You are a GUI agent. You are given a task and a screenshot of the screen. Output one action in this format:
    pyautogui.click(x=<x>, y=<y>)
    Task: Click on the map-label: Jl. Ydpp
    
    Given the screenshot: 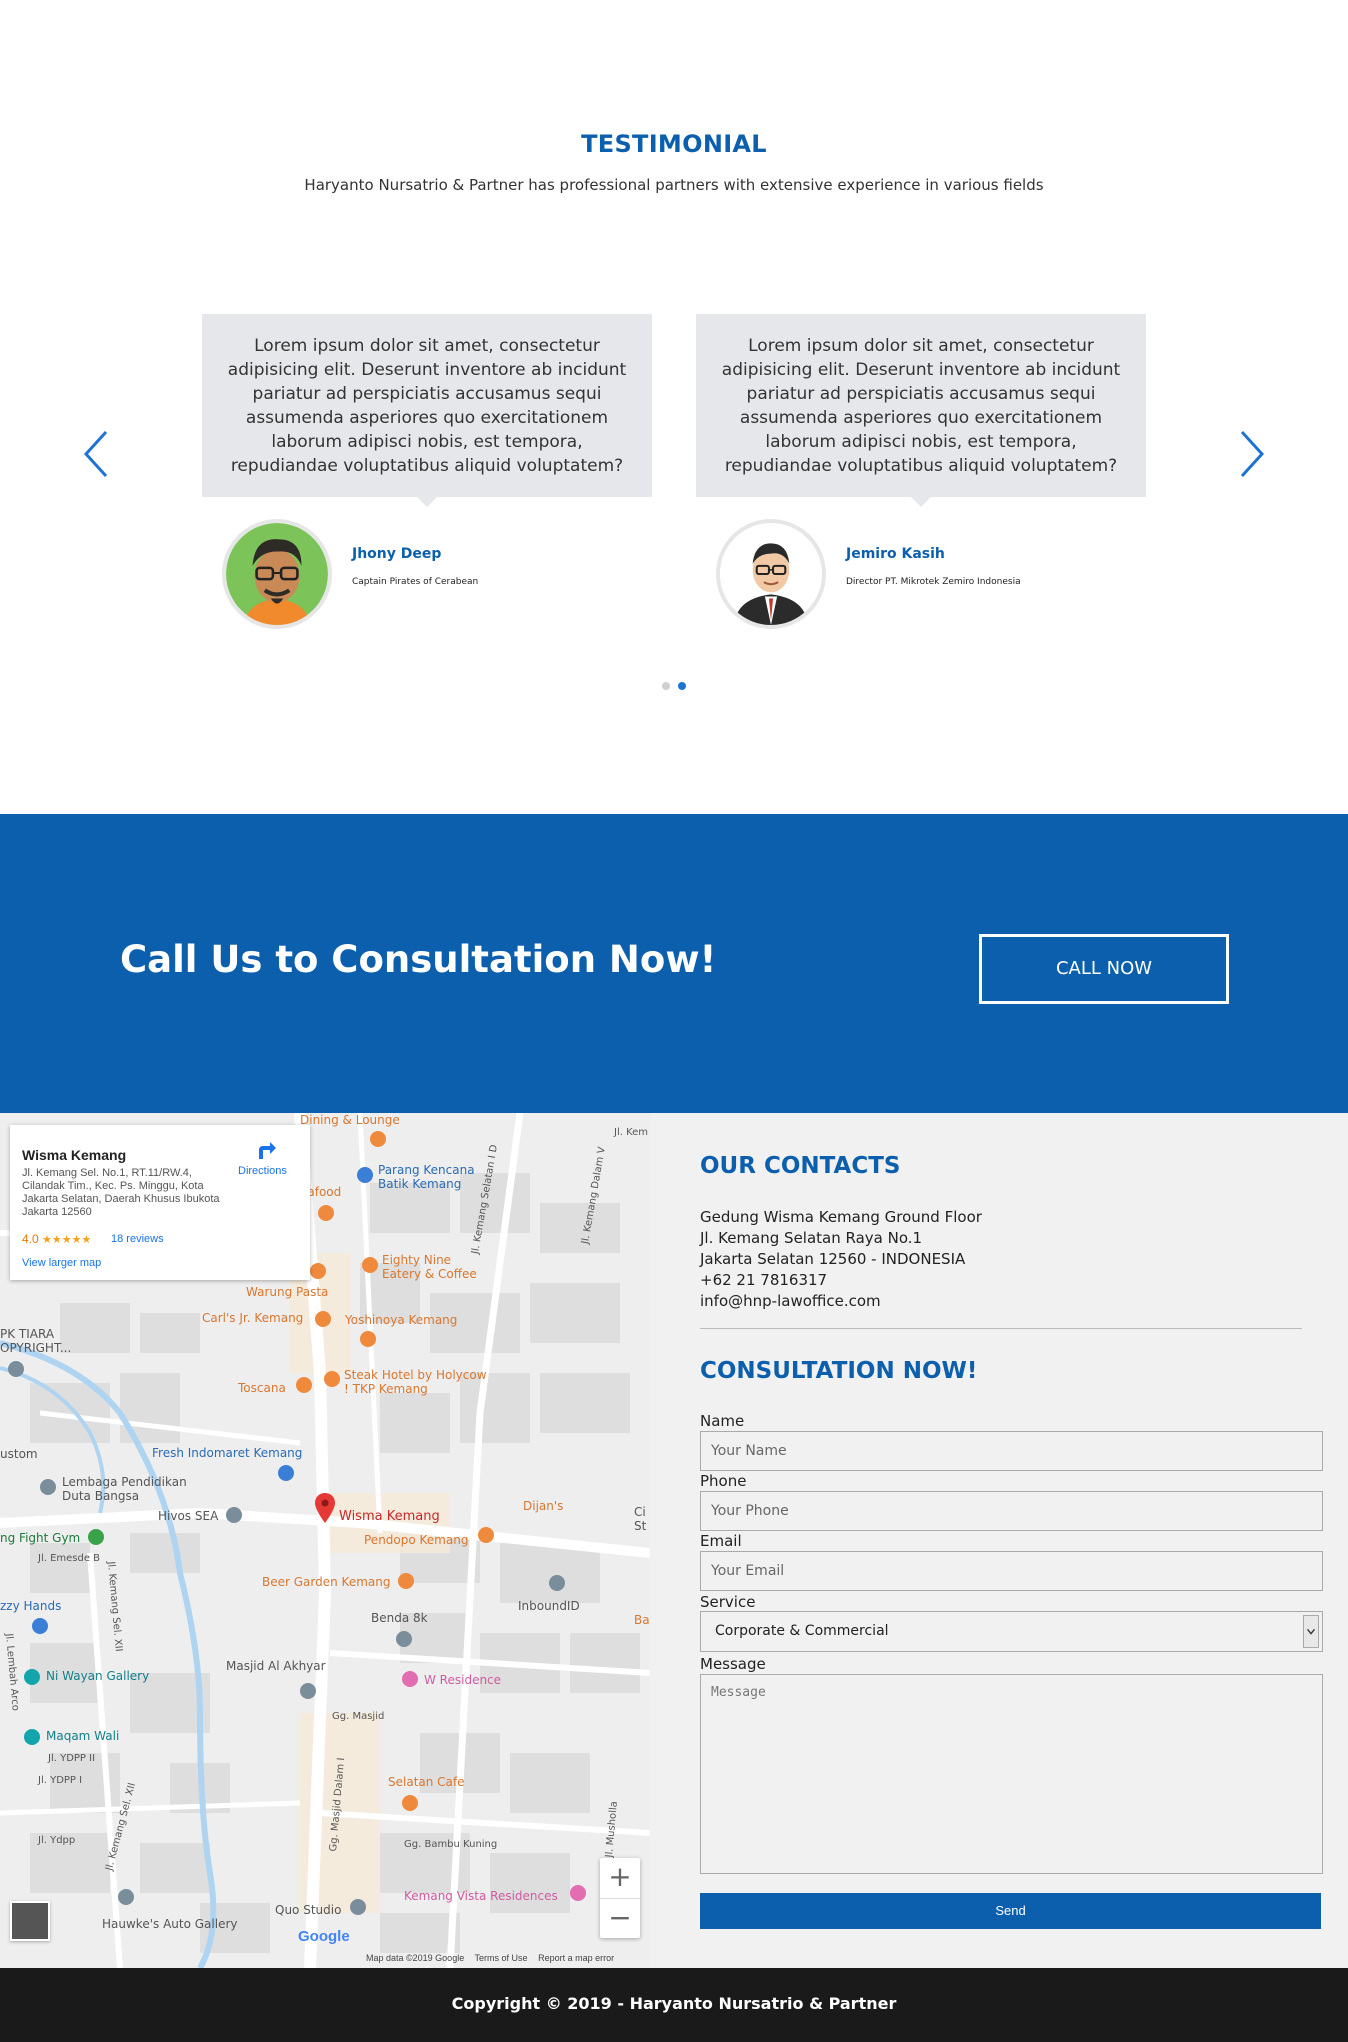 What is the action you would take?
    pyautogui.click(x=57, y=1840)
    